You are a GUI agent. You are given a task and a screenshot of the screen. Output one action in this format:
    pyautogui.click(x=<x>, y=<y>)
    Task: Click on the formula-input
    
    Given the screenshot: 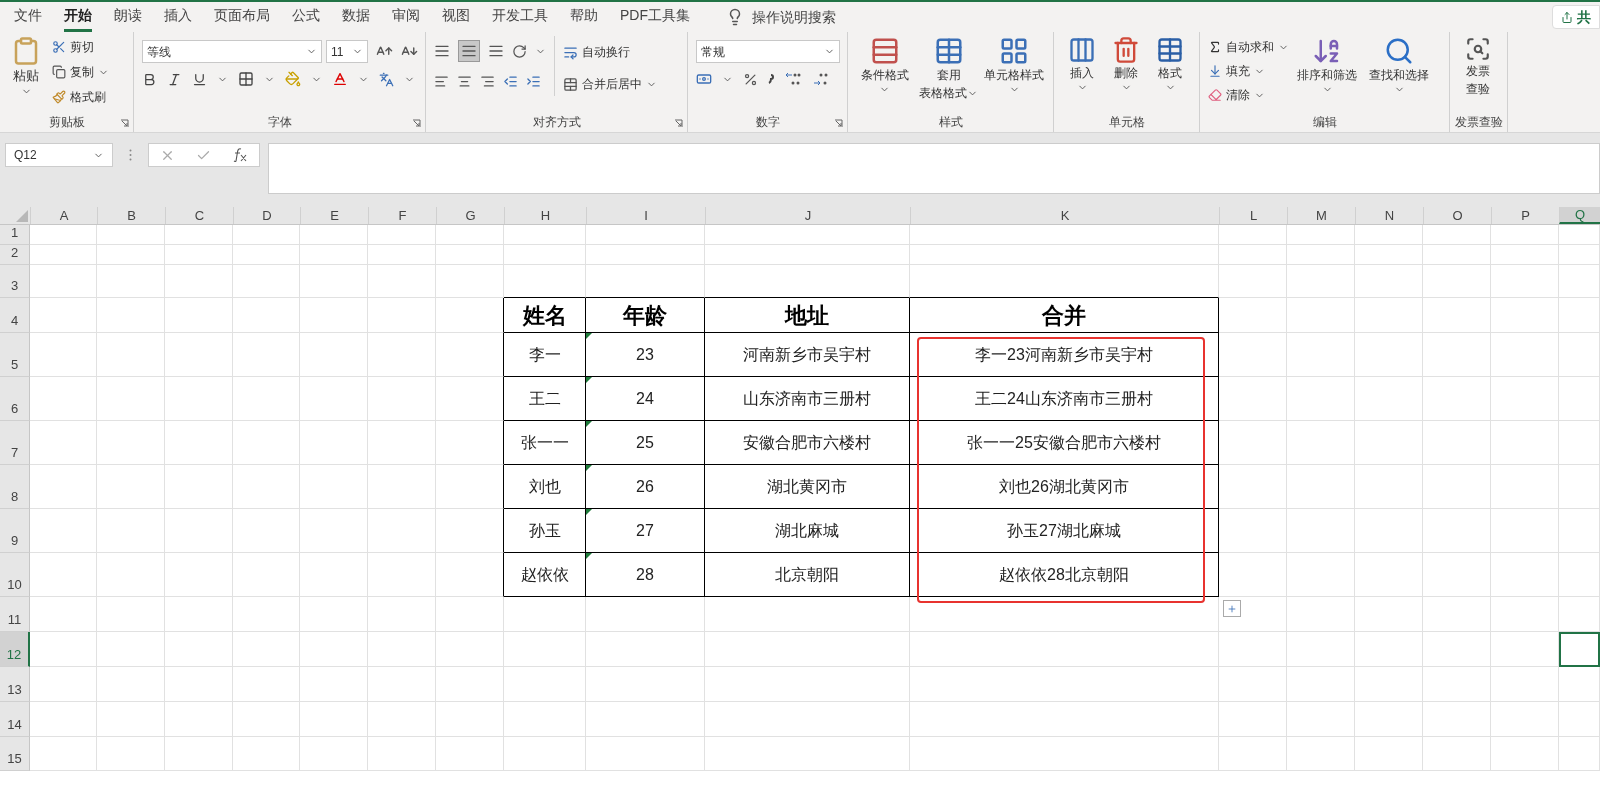 What is the action you would take?
    pyautogui.click(x=934, y=168)
    